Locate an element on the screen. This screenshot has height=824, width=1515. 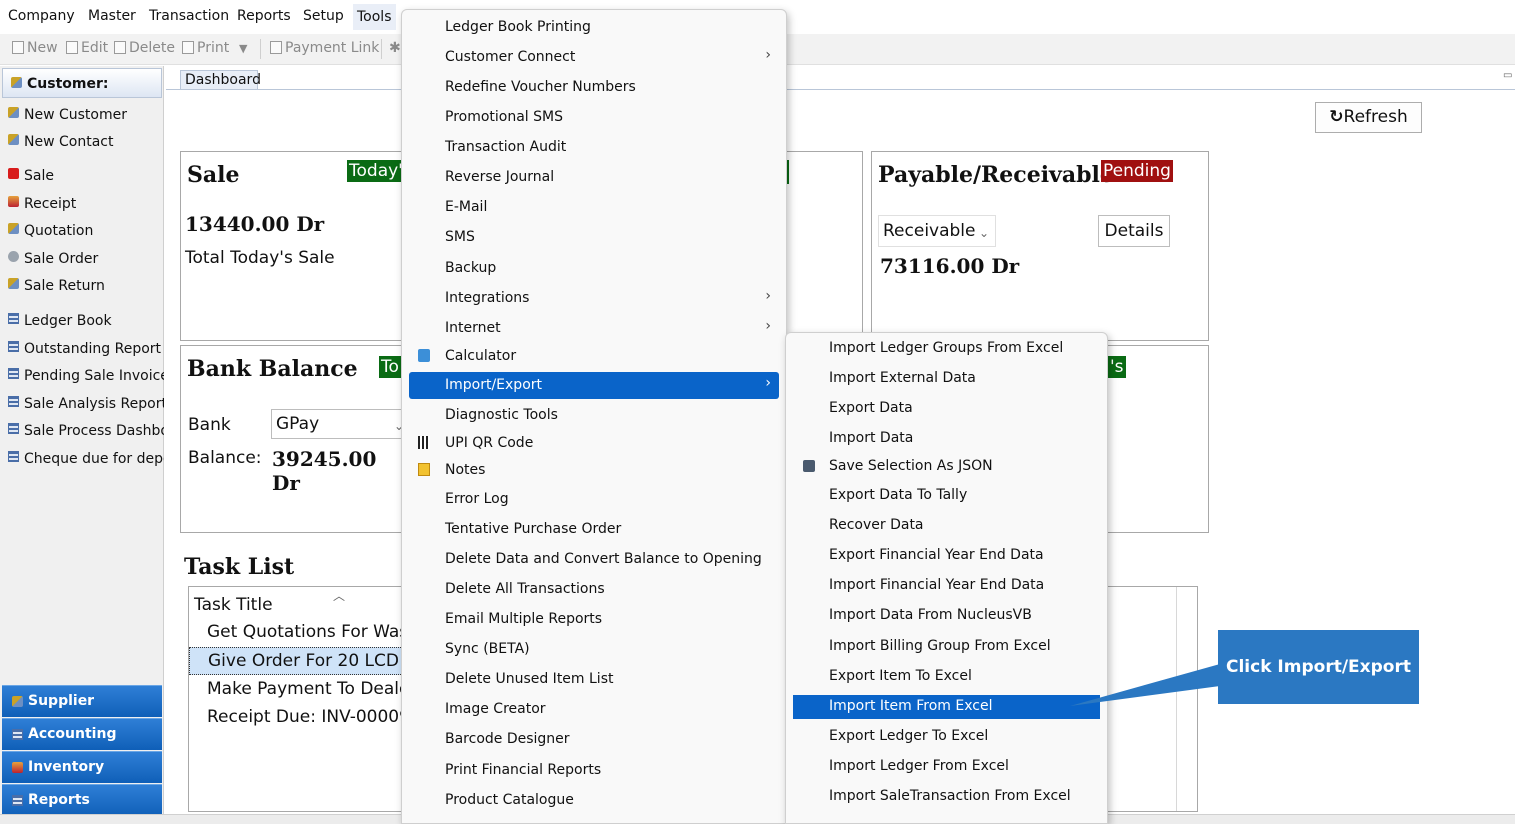
menu-item-internet: Internet › is located at coordinates (594, 328).